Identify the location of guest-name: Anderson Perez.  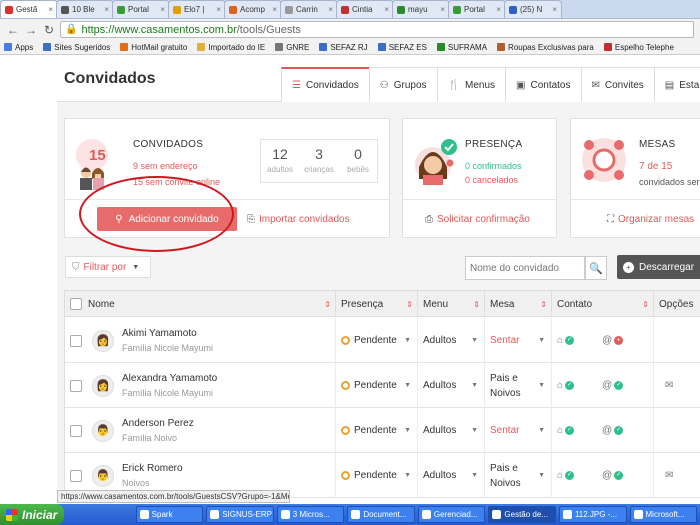
(158, 423).